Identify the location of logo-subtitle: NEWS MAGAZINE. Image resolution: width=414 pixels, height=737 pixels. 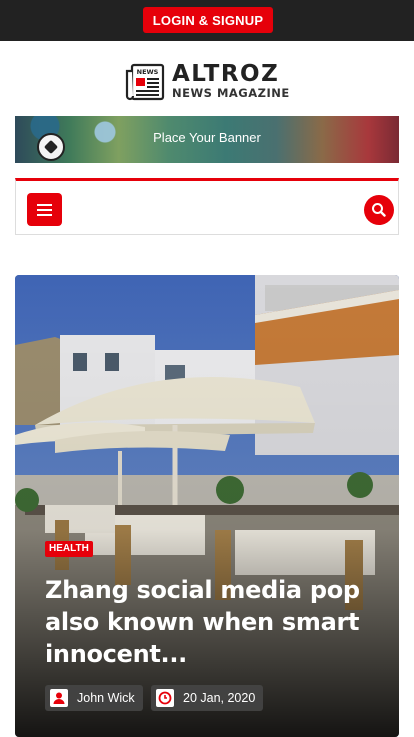
(231, 93).